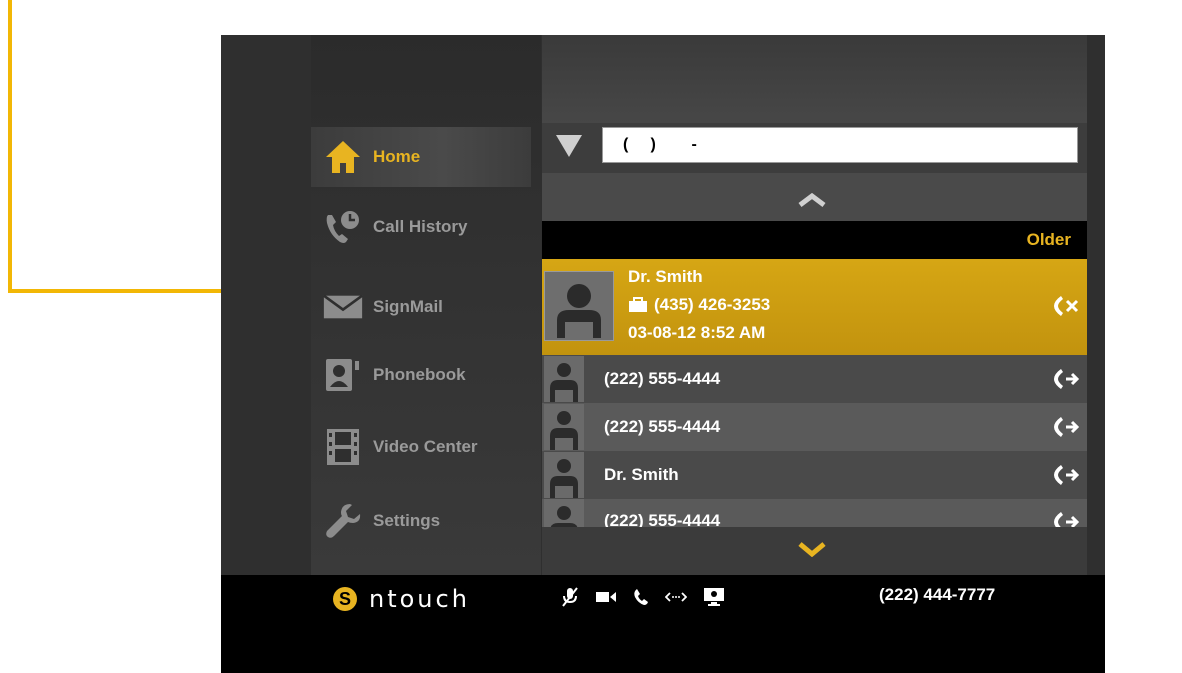  I want to click on sidebar-item-label: SignMail, so click(408, 306).